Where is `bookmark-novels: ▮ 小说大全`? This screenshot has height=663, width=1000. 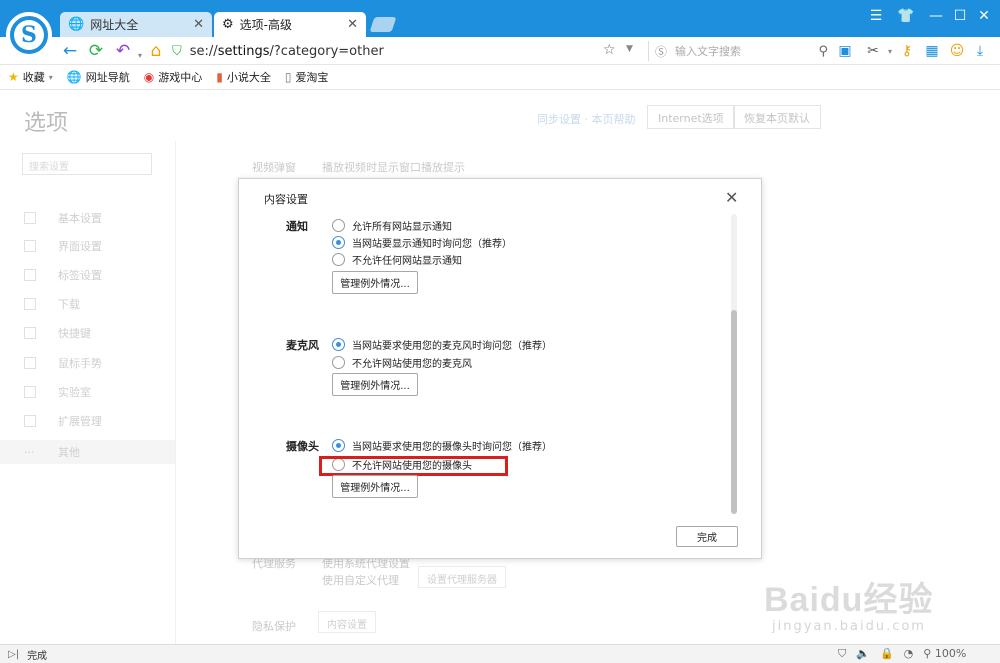
bookmark-novels: ▮ 小说大全 is located at coordinates (243, 77).